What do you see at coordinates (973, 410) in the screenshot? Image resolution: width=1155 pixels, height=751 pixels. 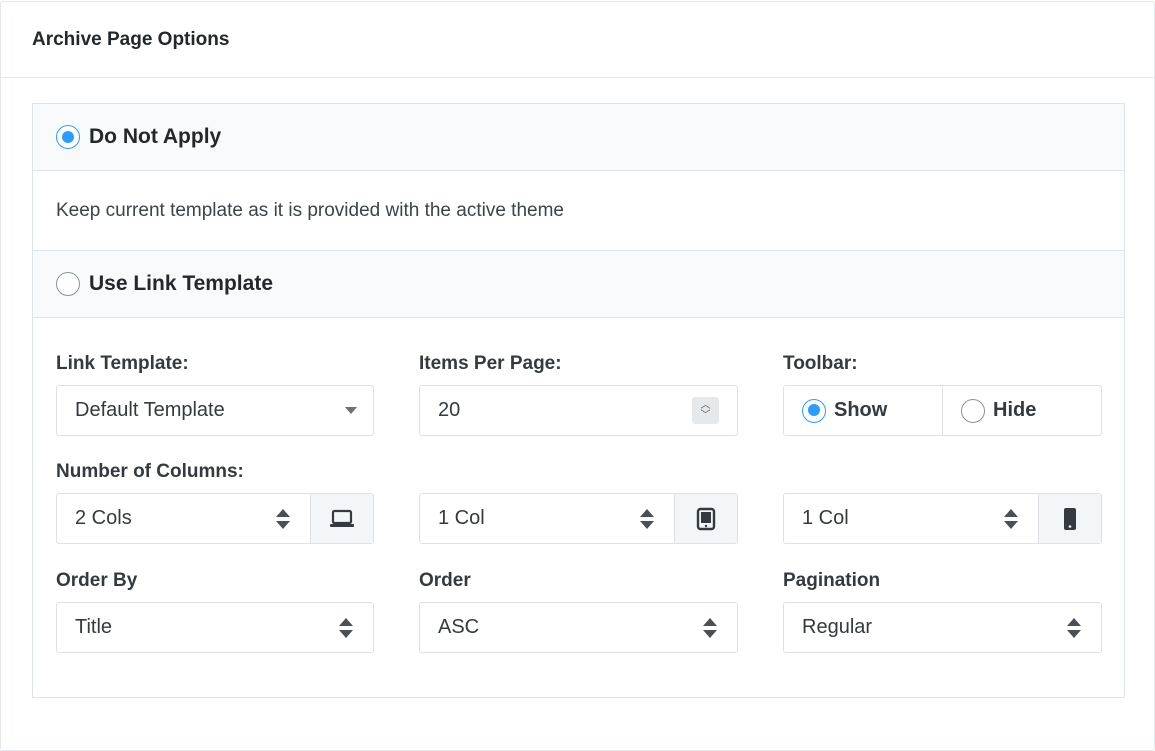 I see `toolbar-hide-radio` at bounding box center [973, 410].